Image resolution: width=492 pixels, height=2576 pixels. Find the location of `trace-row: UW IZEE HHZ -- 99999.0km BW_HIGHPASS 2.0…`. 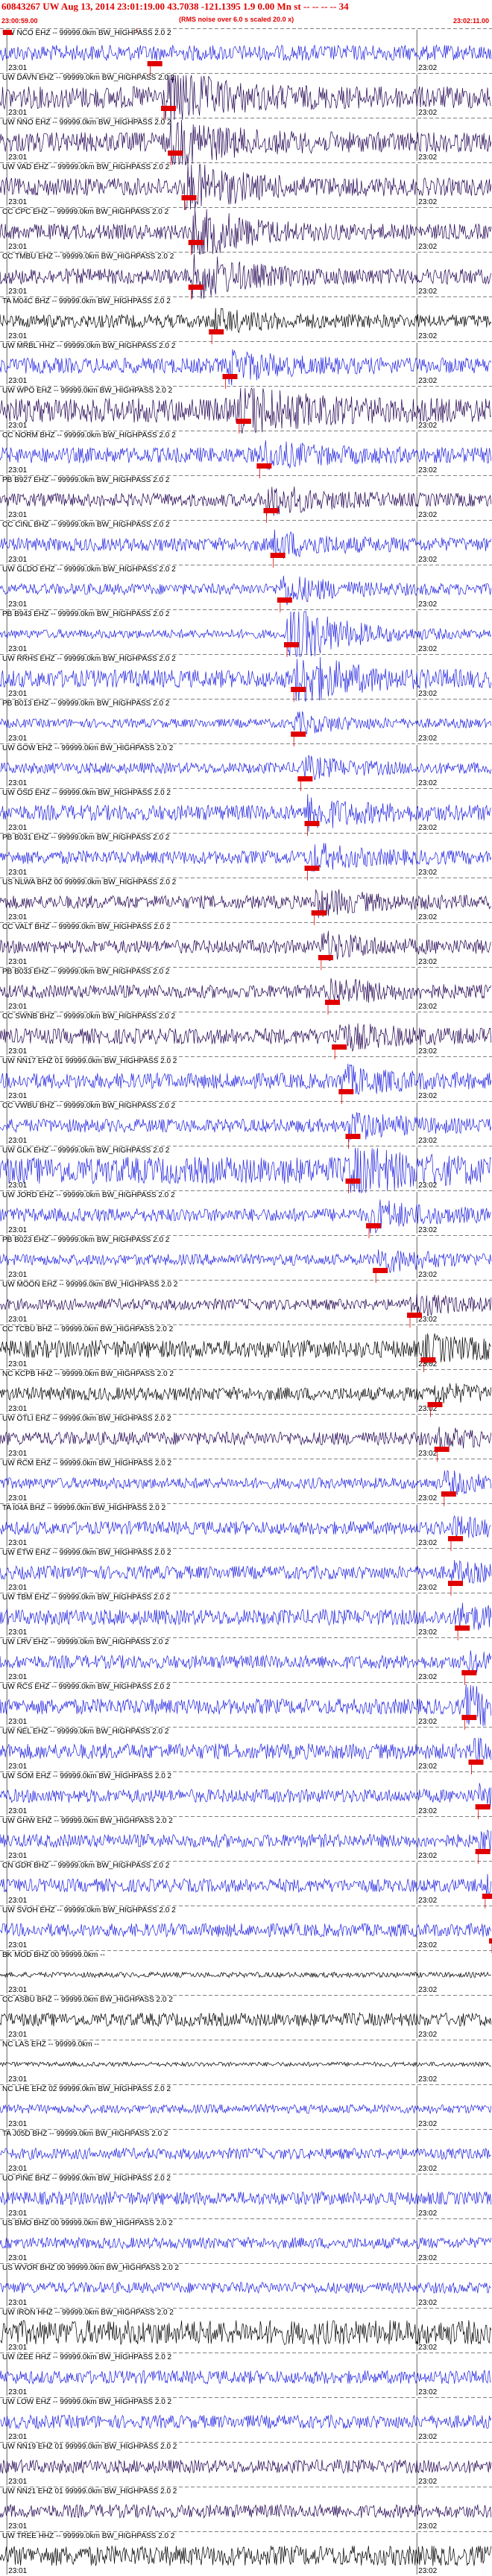

trace-row: UW IZEE HHZ -- 99999.0km BW_HIGHPASS 2.0… is located at coordinates (246, 2374).